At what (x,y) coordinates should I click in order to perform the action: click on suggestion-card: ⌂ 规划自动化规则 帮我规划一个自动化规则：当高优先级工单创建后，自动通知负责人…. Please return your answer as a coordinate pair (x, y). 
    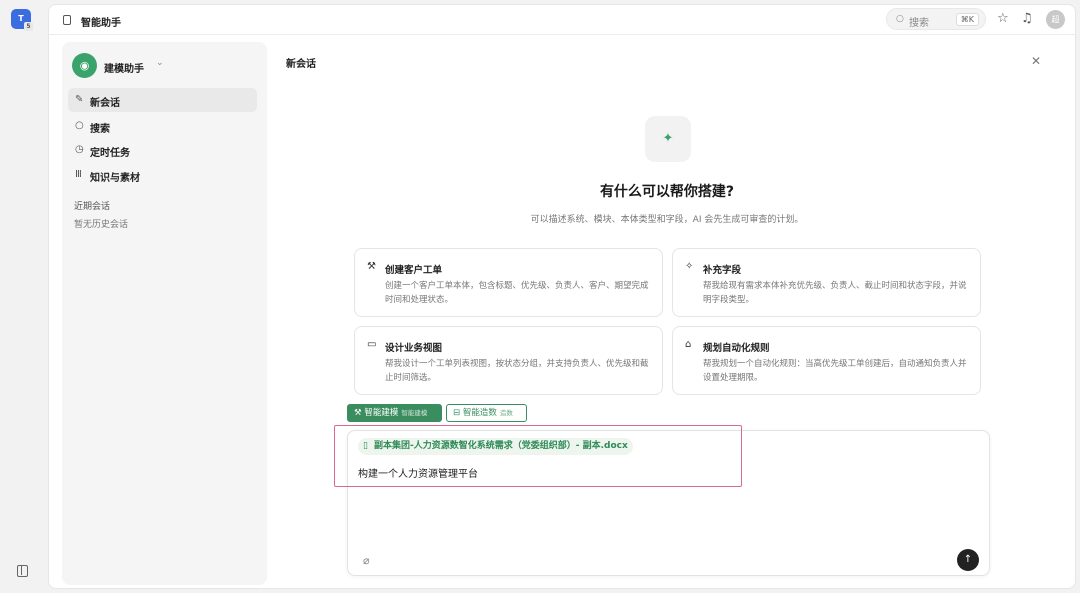
    Looking at the image, I should click on (826, 360).